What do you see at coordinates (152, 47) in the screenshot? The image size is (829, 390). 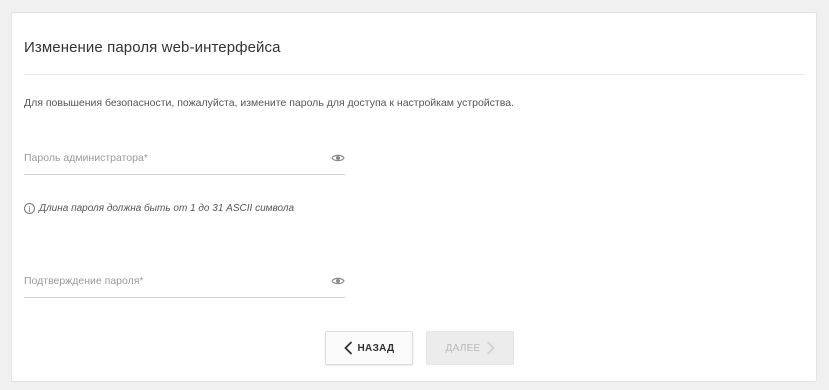 I see `page-title: Изменение пароля web-интерфейса` at bounding box center [152, 47].